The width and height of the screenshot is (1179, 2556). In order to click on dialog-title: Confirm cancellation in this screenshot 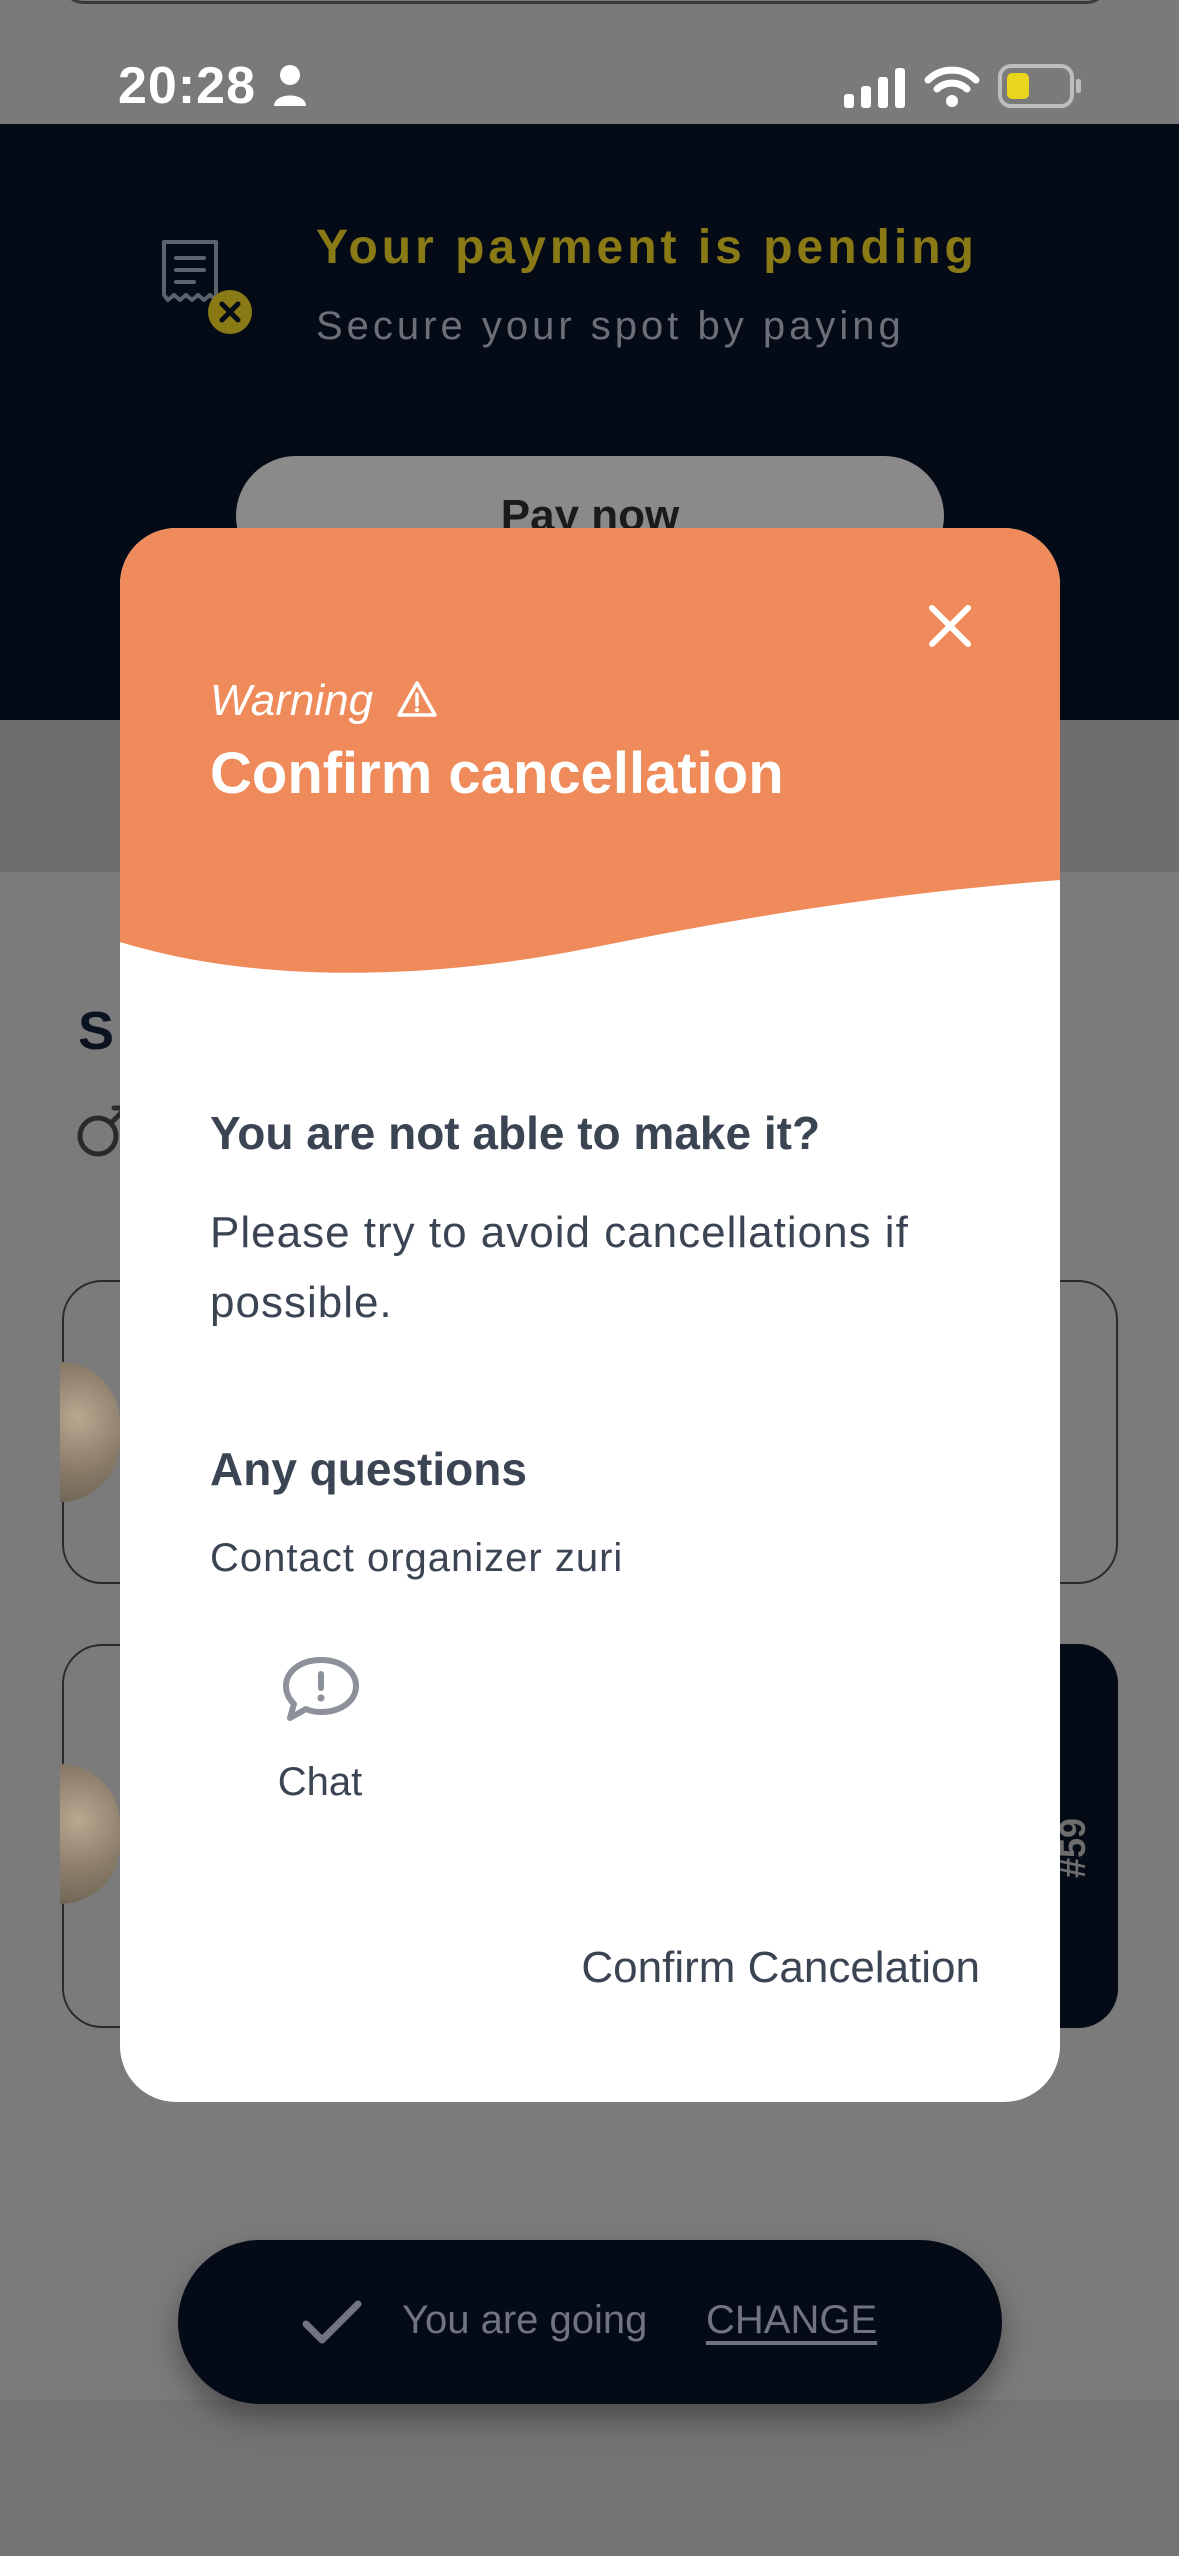, I will do `click(497, 773)`.